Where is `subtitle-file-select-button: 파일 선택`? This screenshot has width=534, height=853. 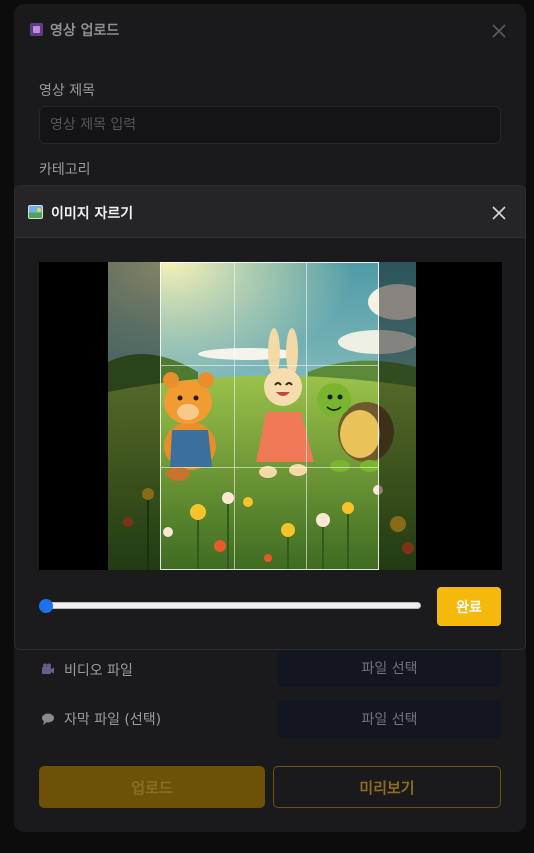
subtitle-file-select-button: 파일 선택 is located at coordinates (389, 719).